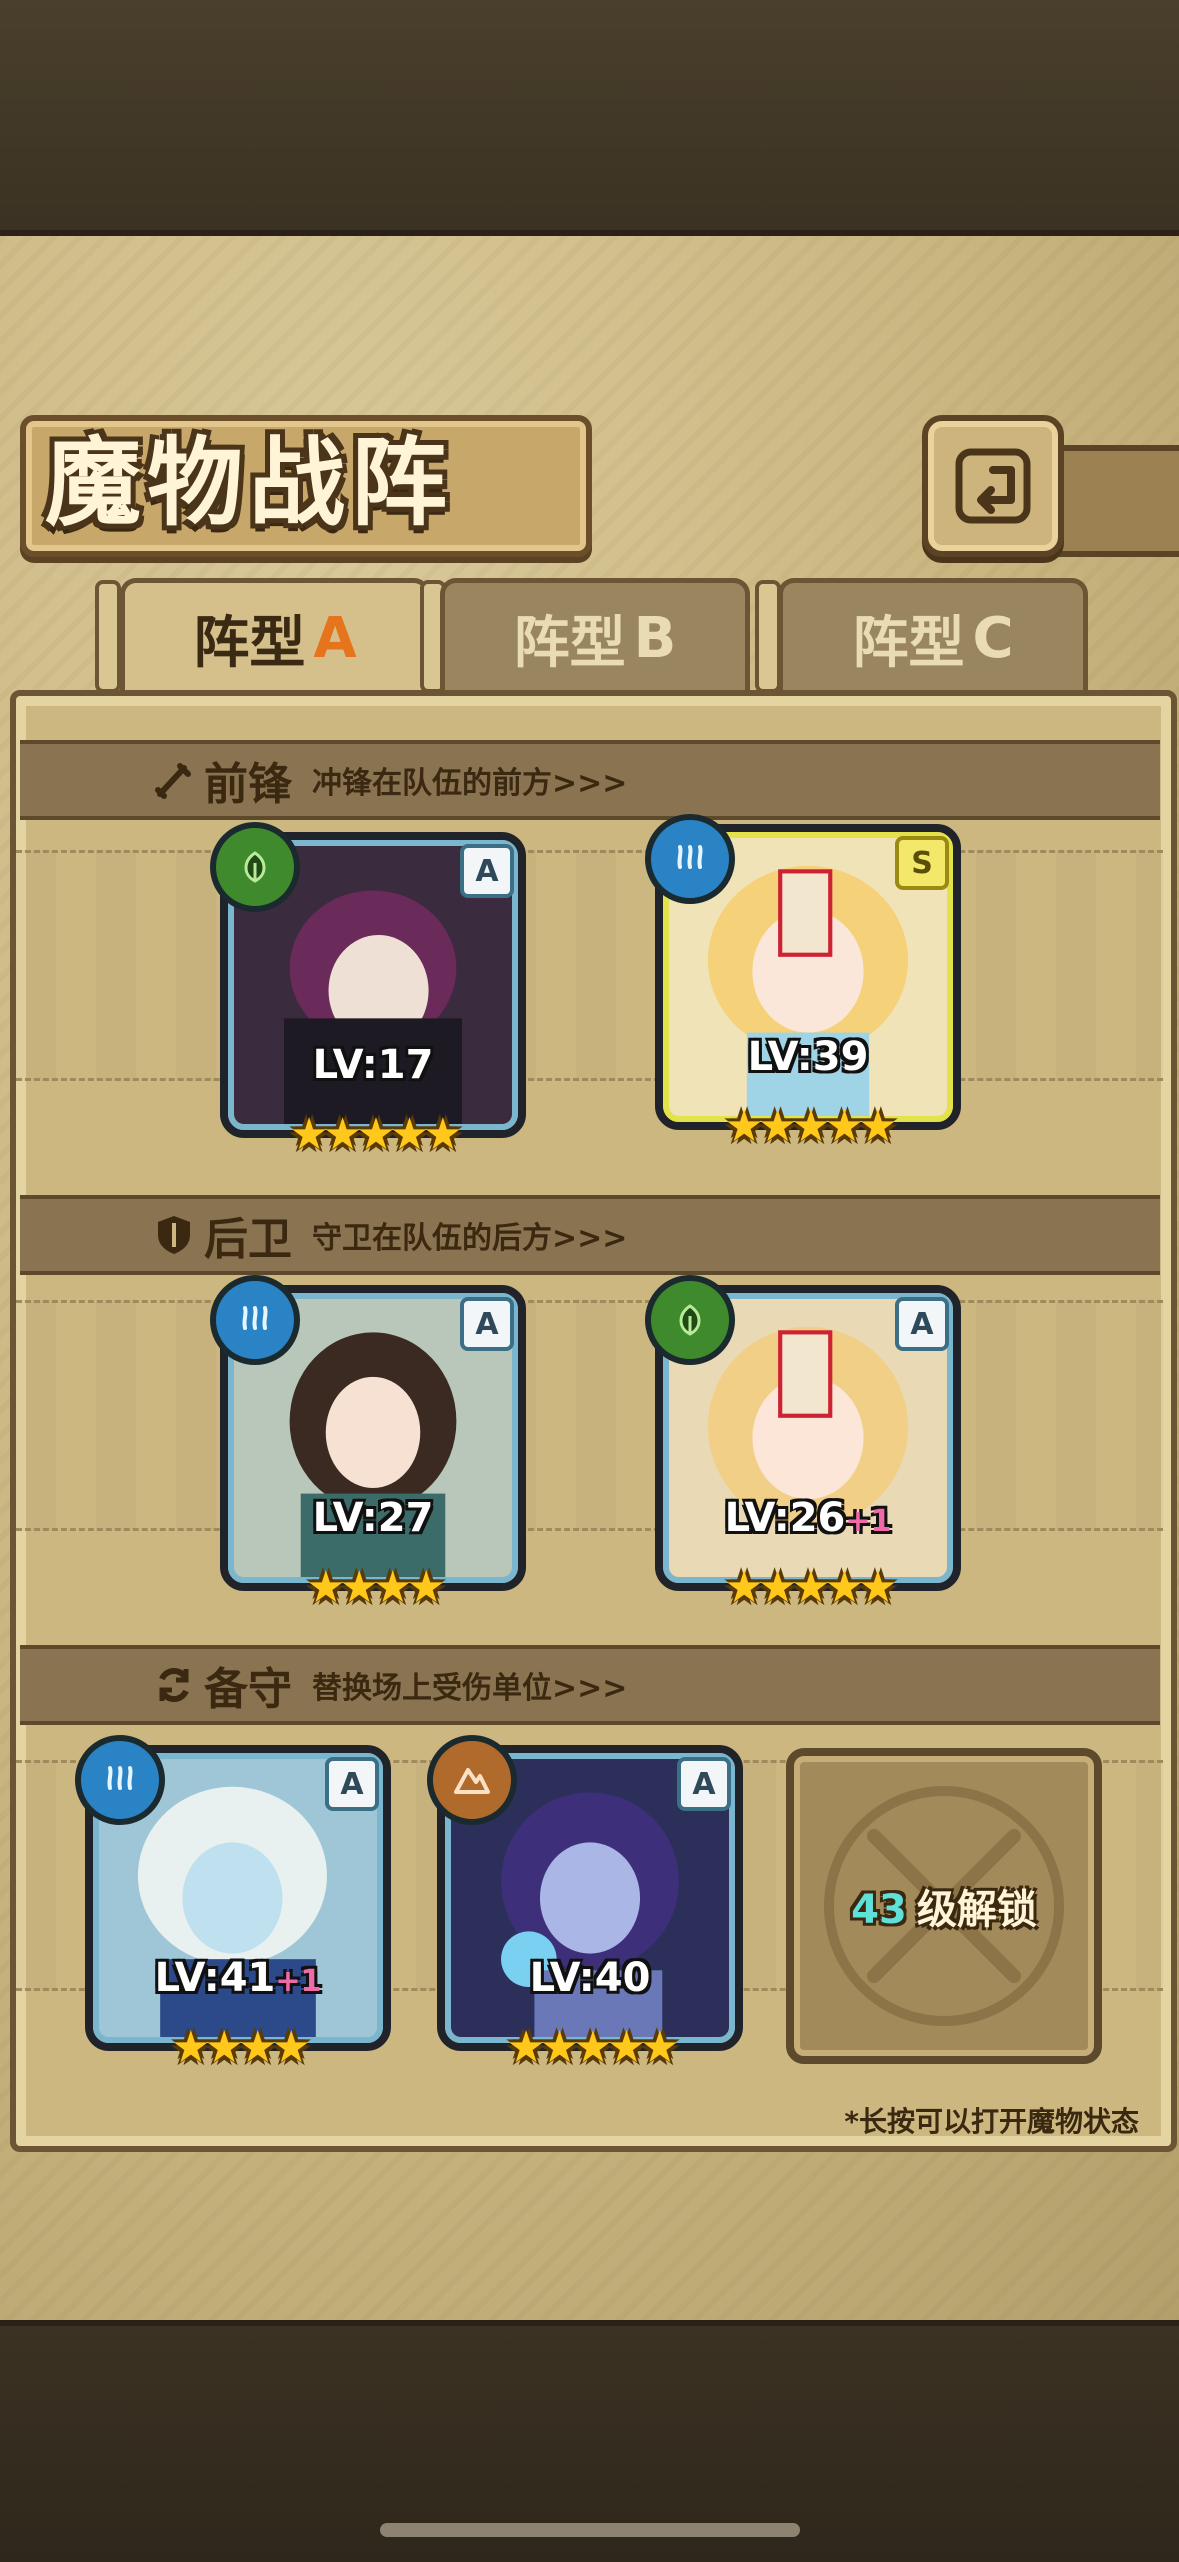 This screenshot has width=1179, height=2562. I want to click on front-row-band, so click(589, 965).